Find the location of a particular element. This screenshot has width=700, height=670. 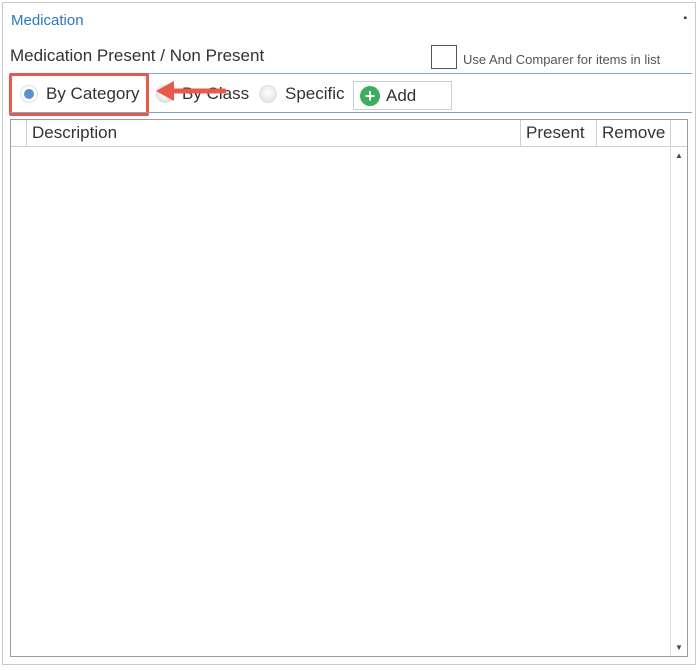

and-comparer-label: Use And Comparer for items in list is located at coordinates (562, 59).